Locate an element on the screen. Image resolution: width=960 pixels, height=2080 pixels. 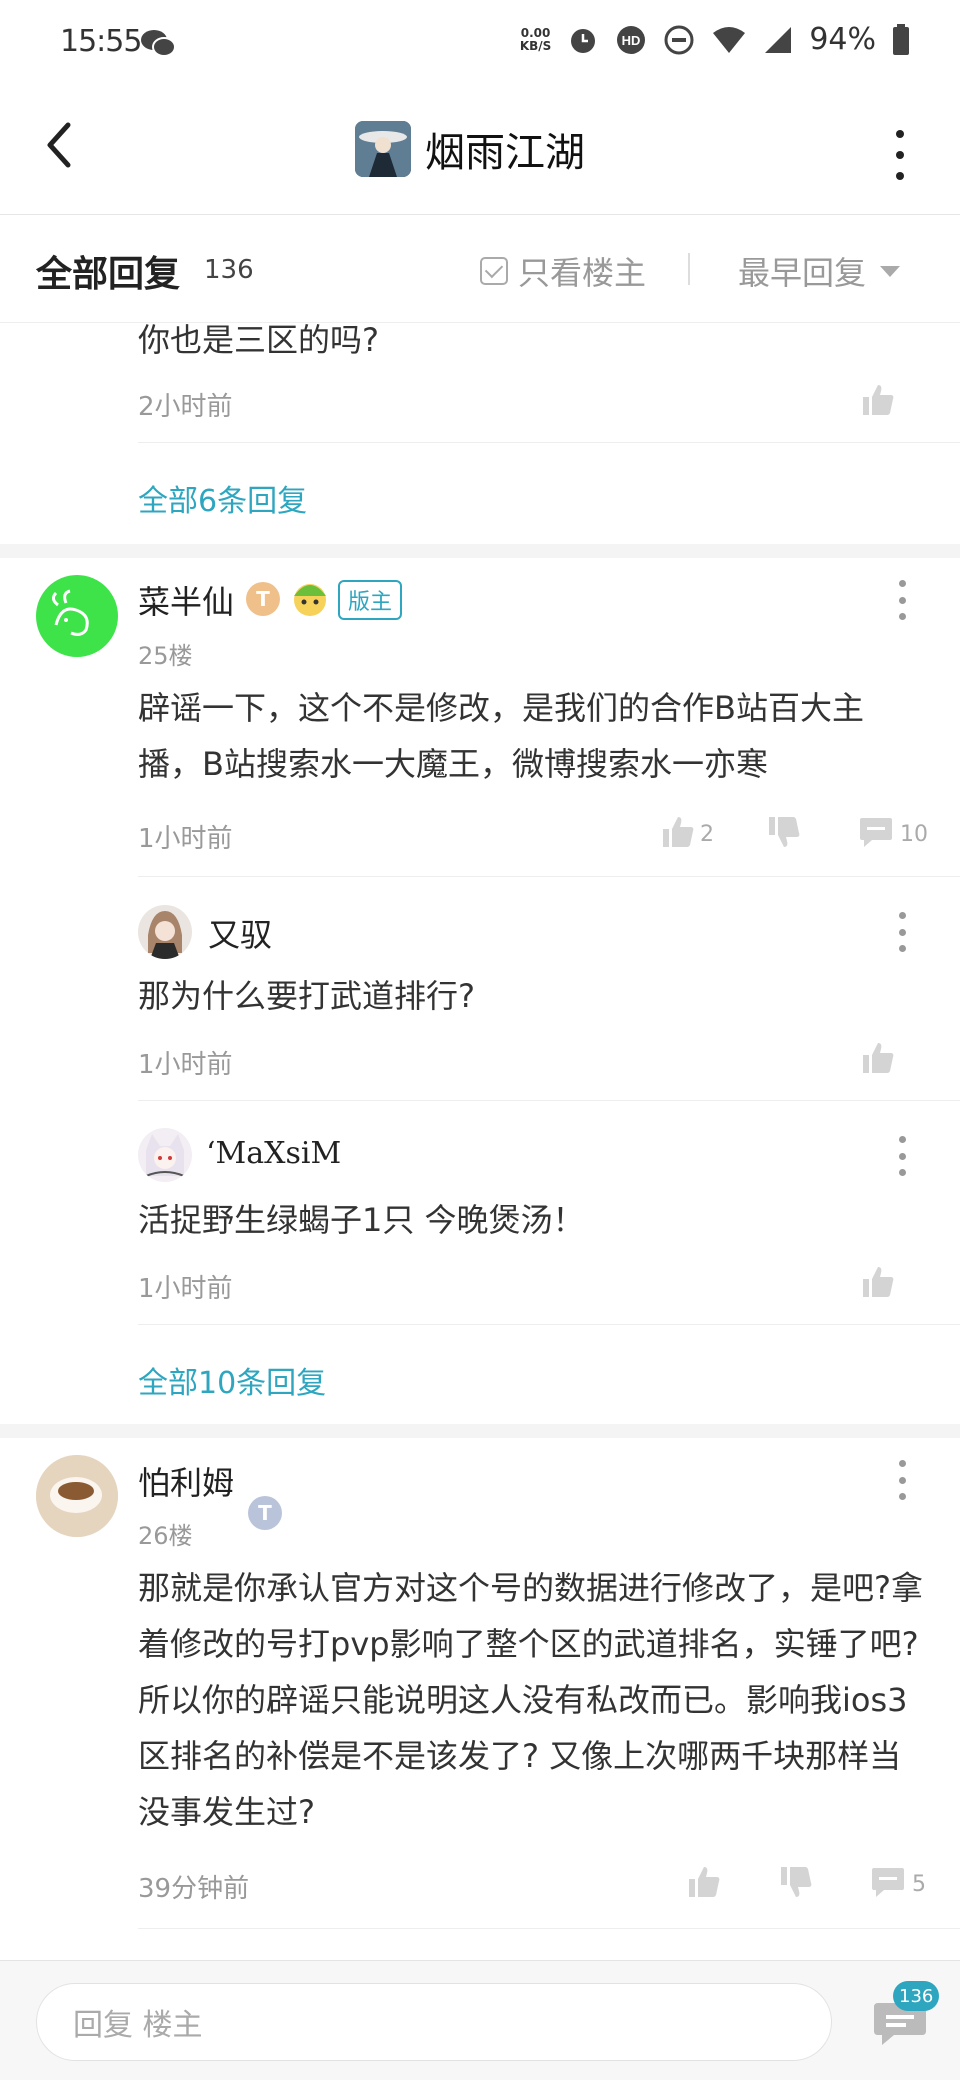
app-bar: 烟雨江湖 is located at coordinates (480, 152).